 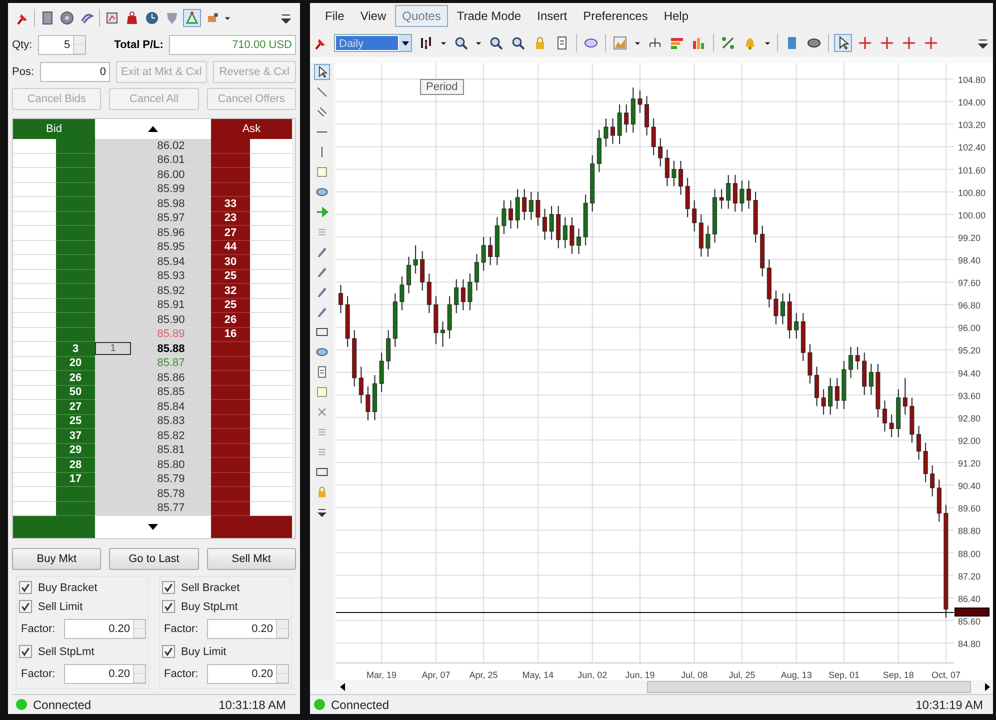 What do you see at coordinates (421, 16) in the screenshot?
I see `menu-item: Quotes` at bounding box center [421, 16].